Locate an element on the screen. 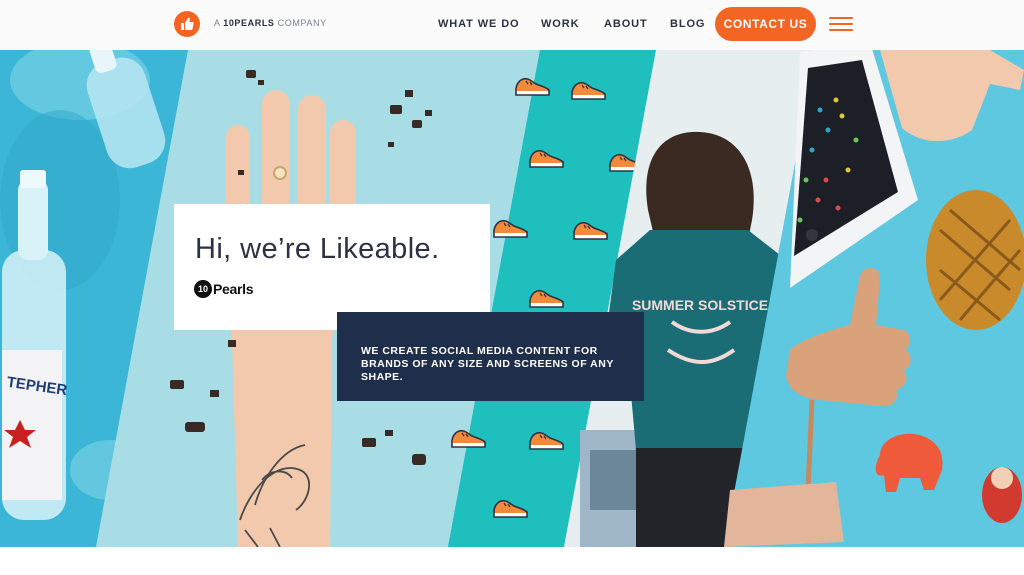 The image size is (1024, 575). tenpearls-badge: 10 is located at coordinates (203, 289).